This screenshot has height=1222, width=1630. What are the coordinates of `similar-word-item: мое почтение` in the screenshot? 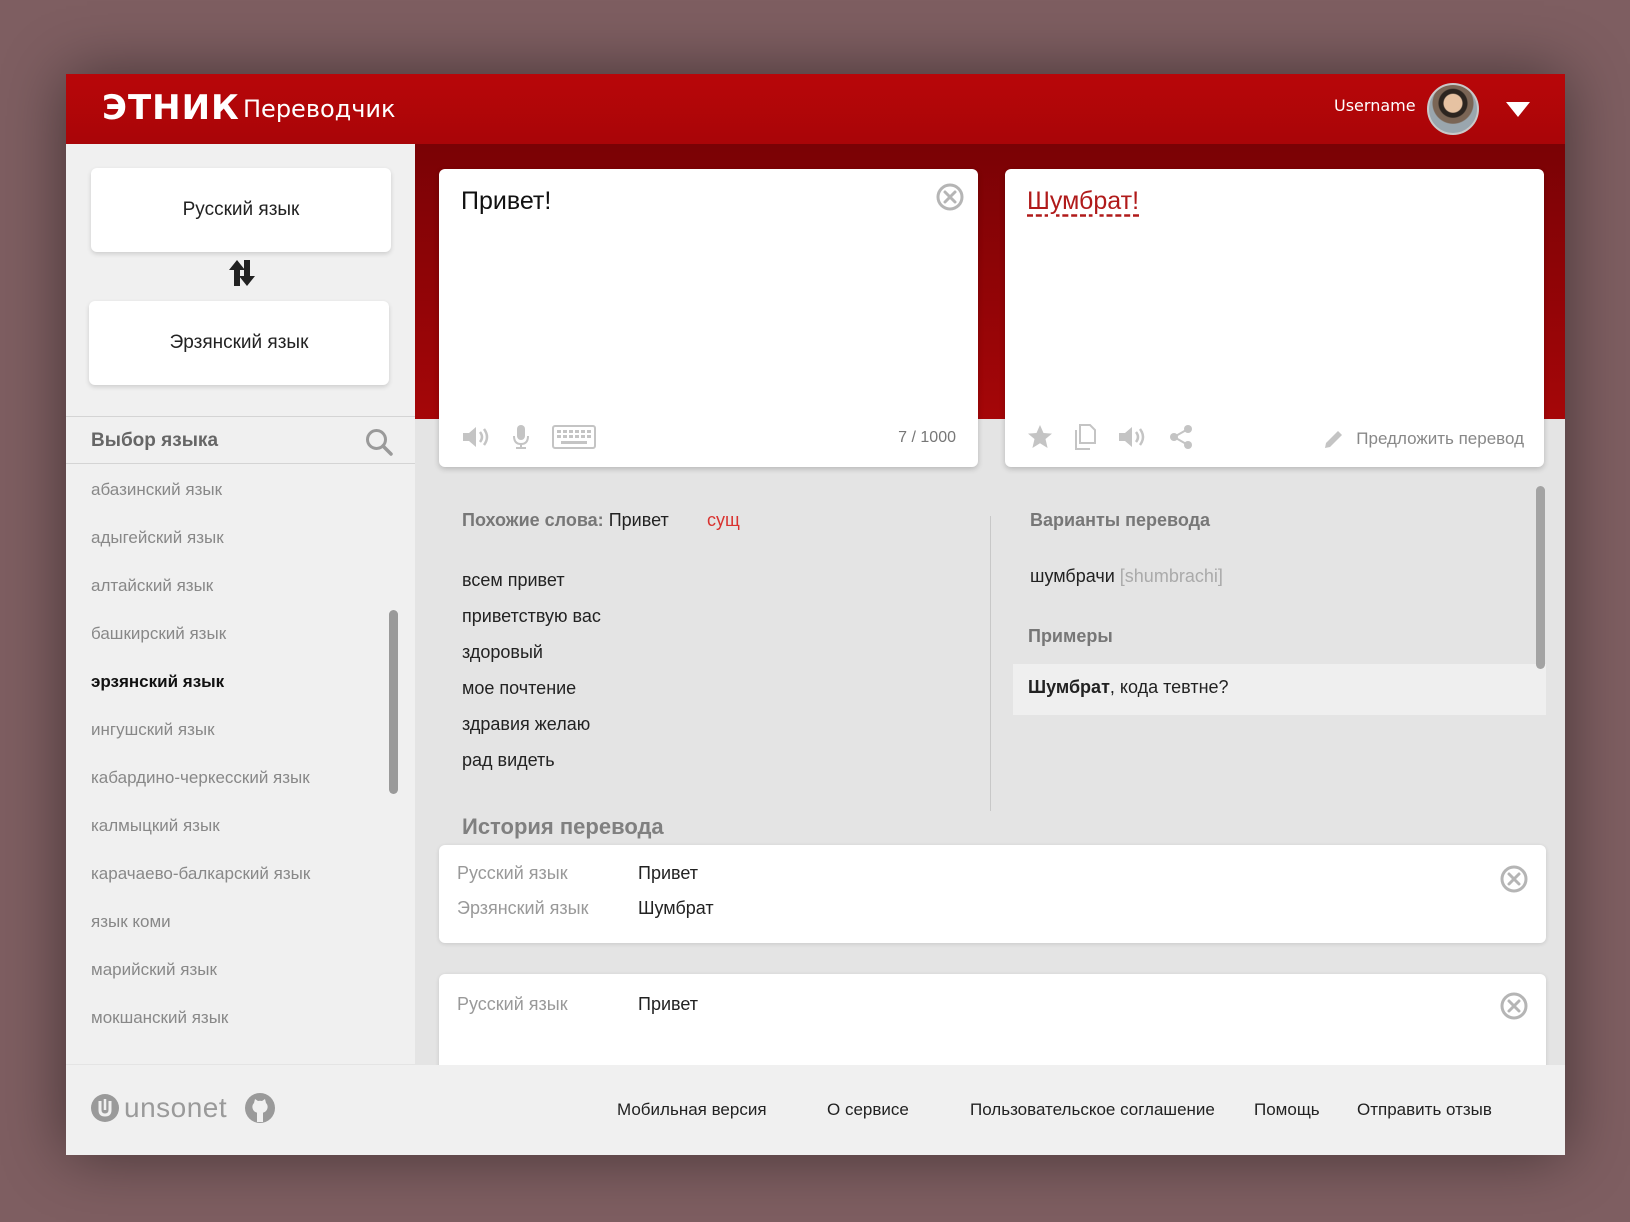 It's located at (531, 688).